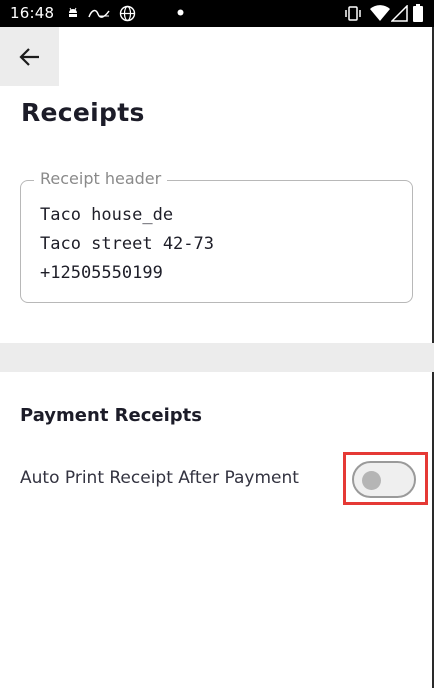 The width and height of the screenshot is (434, 688). Describe the element at coordinates (101, 178) in the screenshot. I see `receipt-header-label: Receipt header` at that location.